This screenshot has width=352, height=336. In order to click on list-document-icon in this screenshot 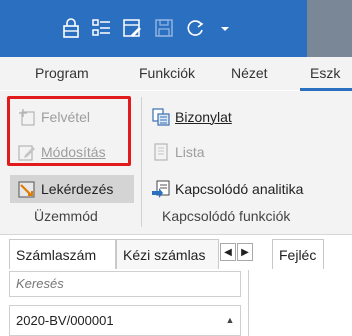, I will do `click(161, 152)`.